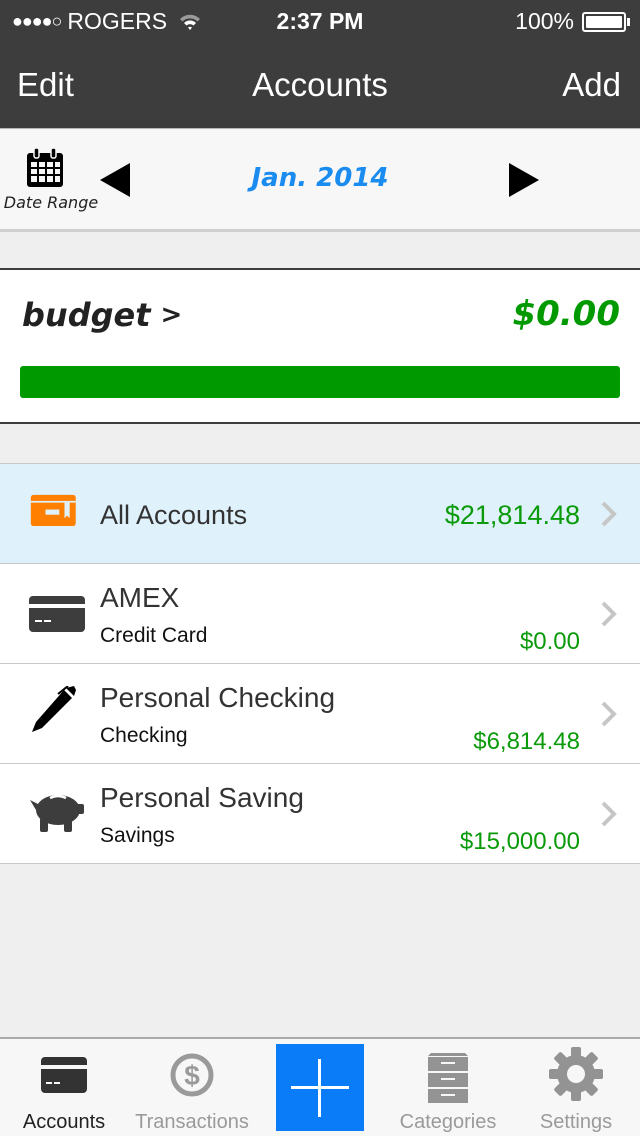 This screenshot has height=1136, width=640. What do you see at coordinates (202, 797) in the screenshot?
I see `account-name: Personal Saving` at bounding box center [202, 797].